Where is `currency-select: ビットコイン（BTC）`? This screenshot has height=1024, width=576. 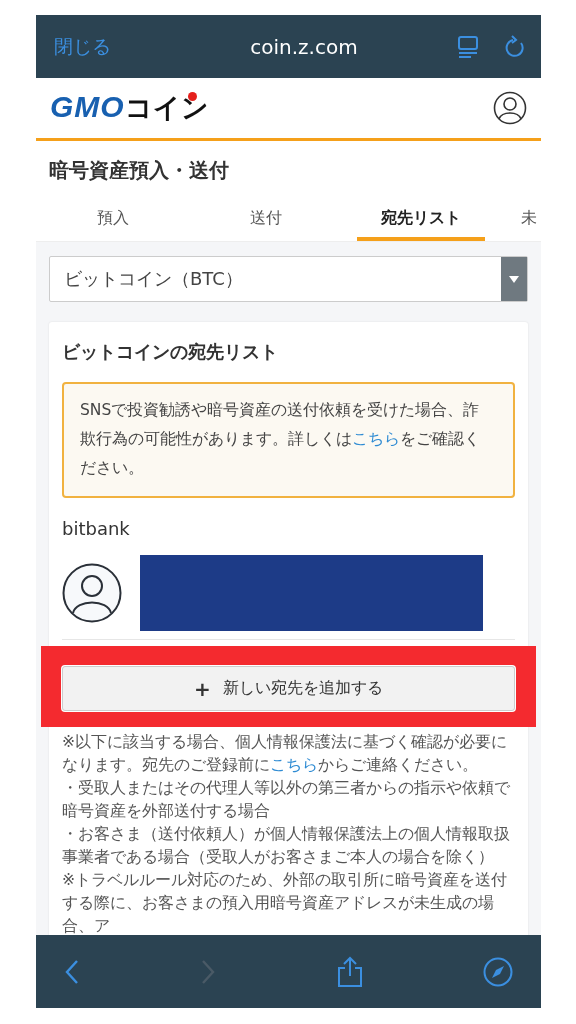
currency-select: ビットコイン（BTC） is located at coordinates (288, 279).